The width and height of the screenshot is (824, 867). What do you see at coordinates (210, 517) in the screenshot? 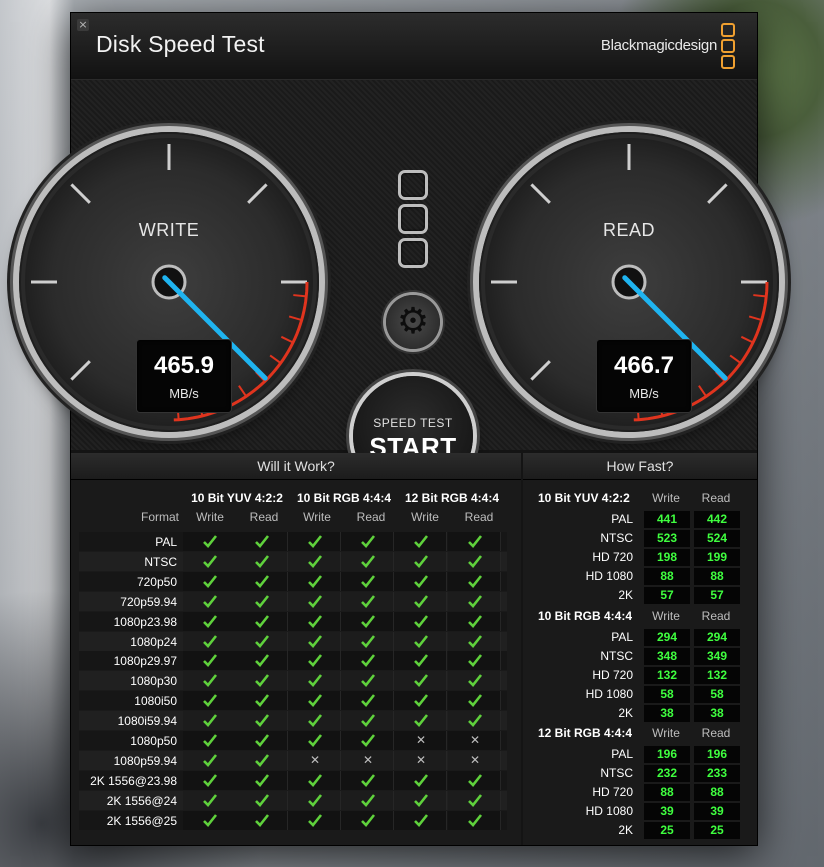
I see `will-sub-header: Write` at bounding box center [210, 517].